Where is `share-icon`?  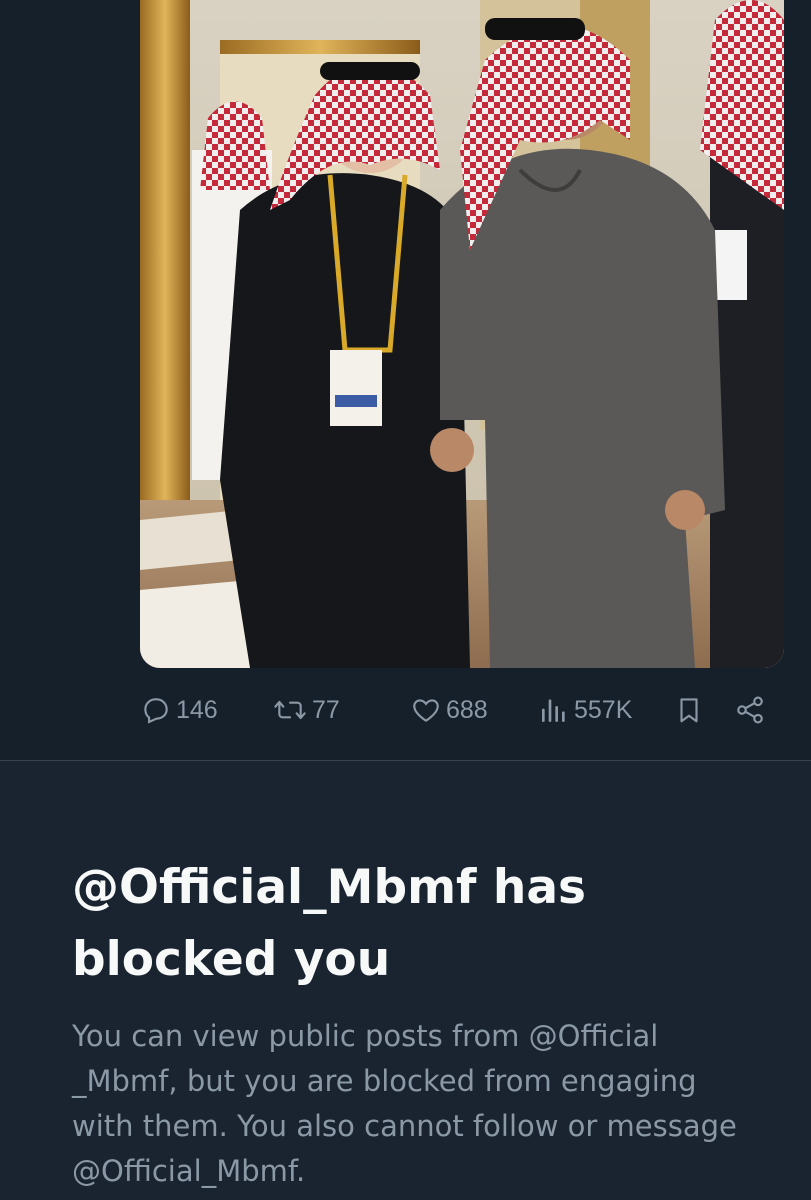
share-icon is located at coordinates (750, 710).